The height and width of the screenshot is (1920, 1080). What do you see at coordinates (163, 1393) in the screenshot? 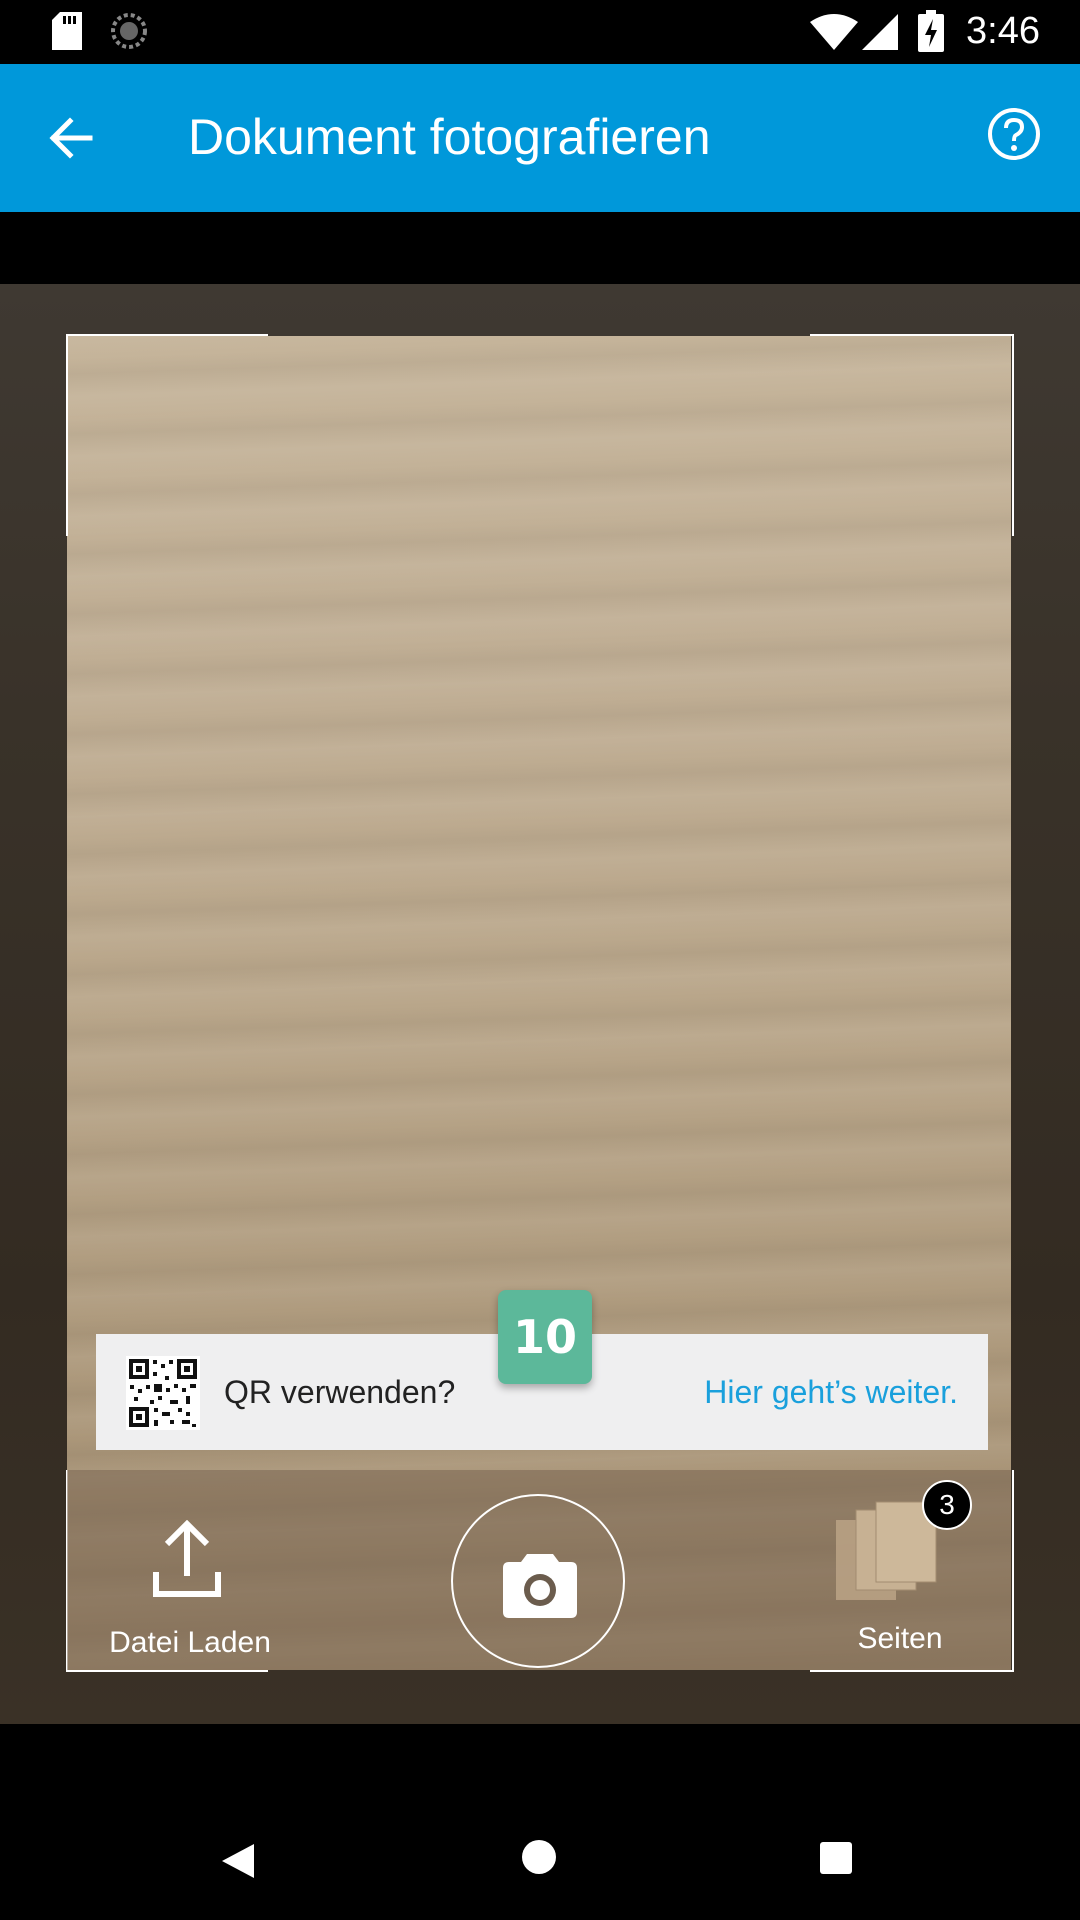
I see `qr-code-icon` at bounding box center [163, 1393].